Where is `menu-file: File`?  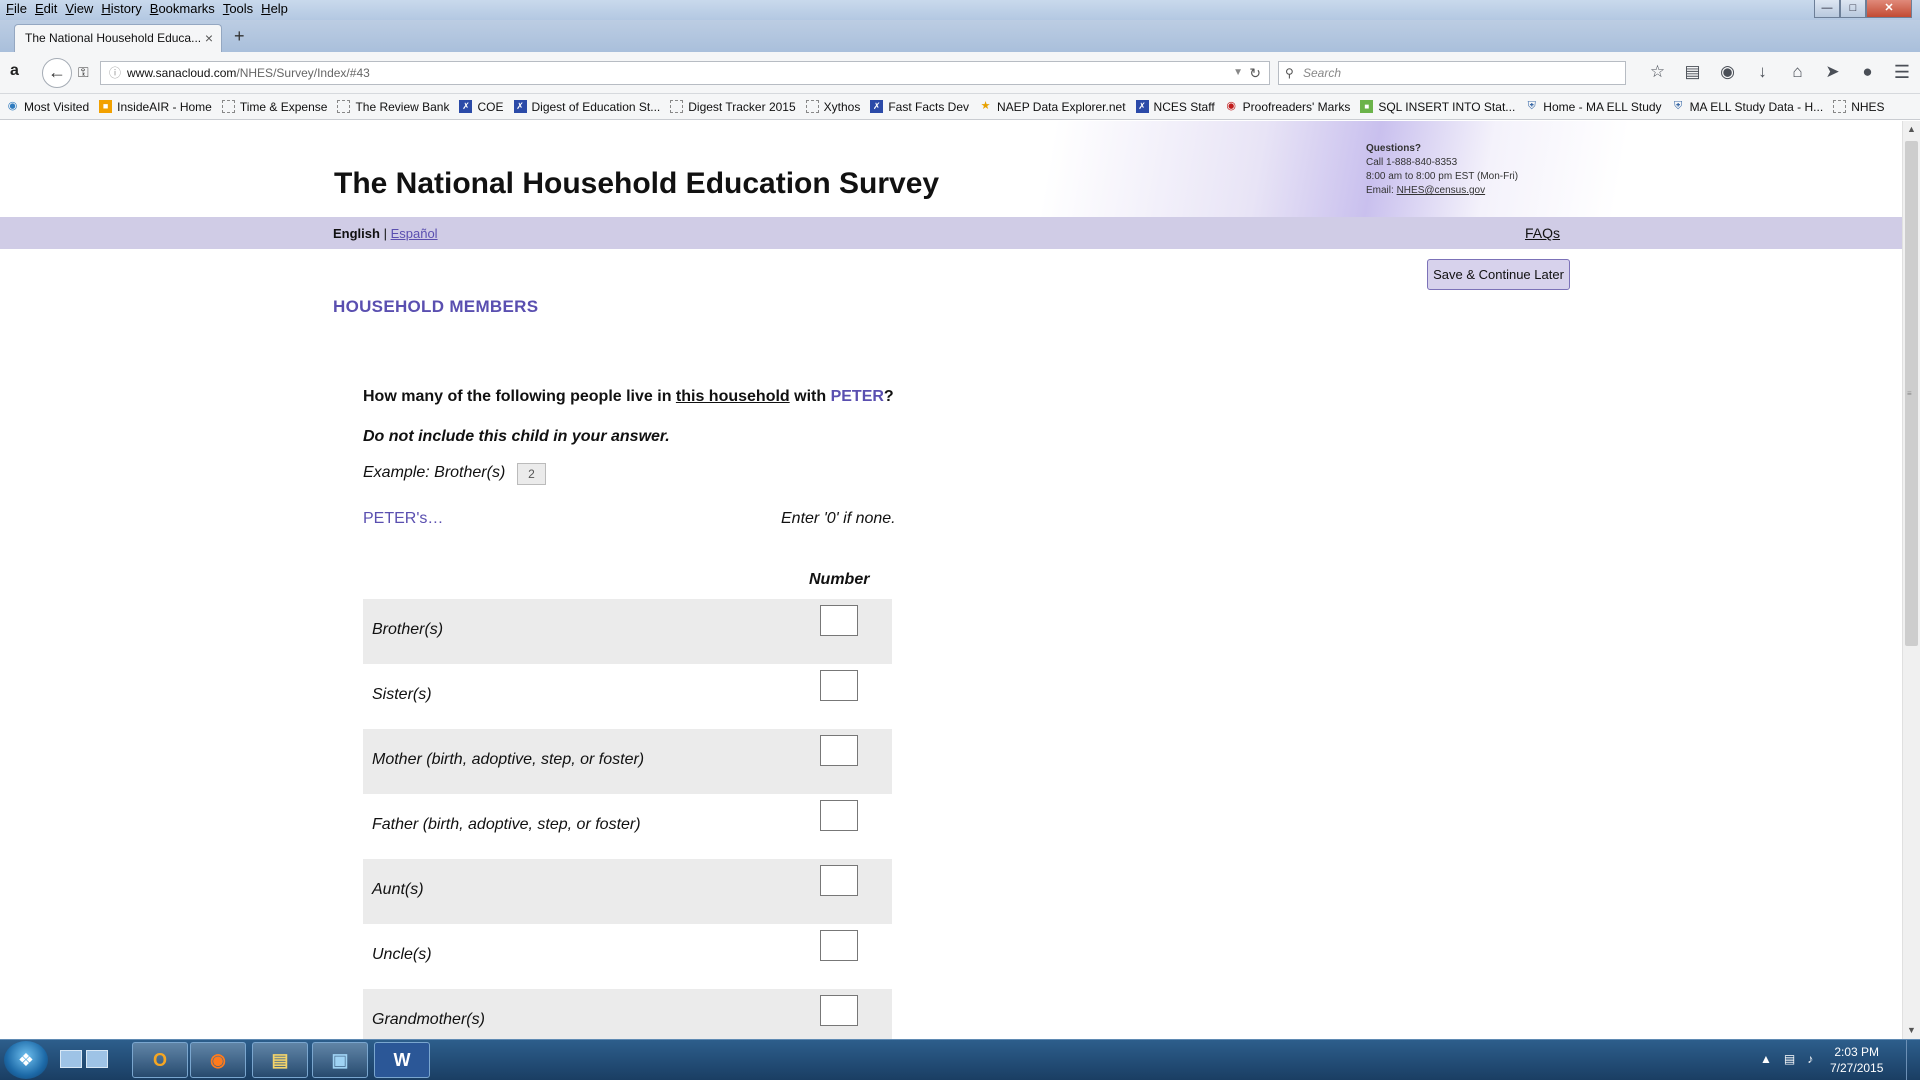
menu-file: File is located at coordinates (16, 8).